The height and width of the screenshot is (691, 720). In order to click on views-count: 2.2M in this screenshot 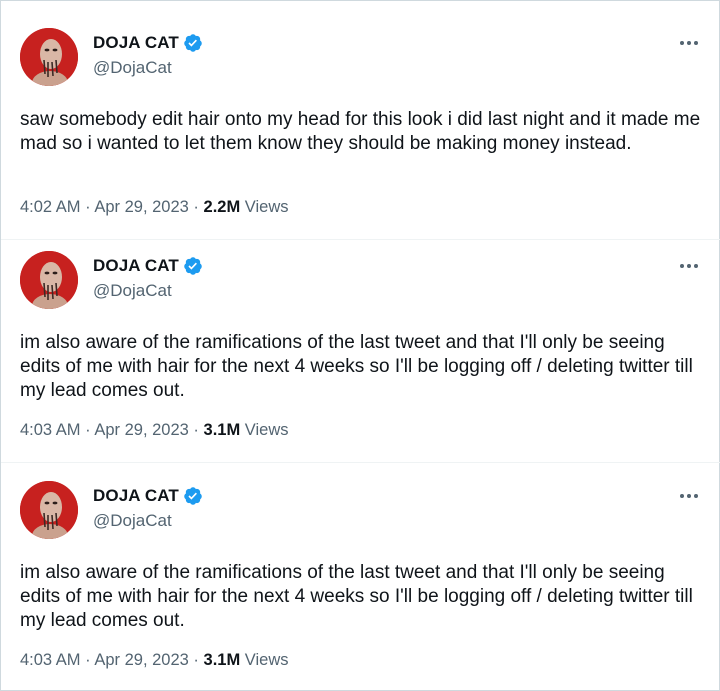, I will do `click(222, 207)`.